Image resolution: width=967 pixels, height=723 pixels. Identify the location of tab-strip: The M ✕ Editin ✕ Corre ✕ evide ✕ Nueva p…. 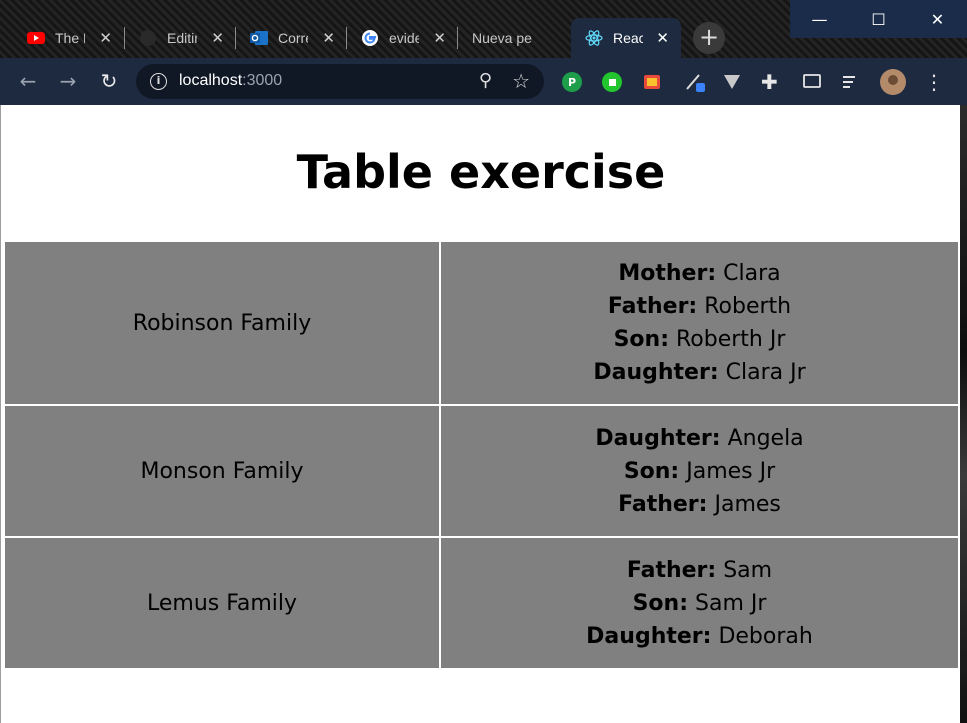
(483, 29).